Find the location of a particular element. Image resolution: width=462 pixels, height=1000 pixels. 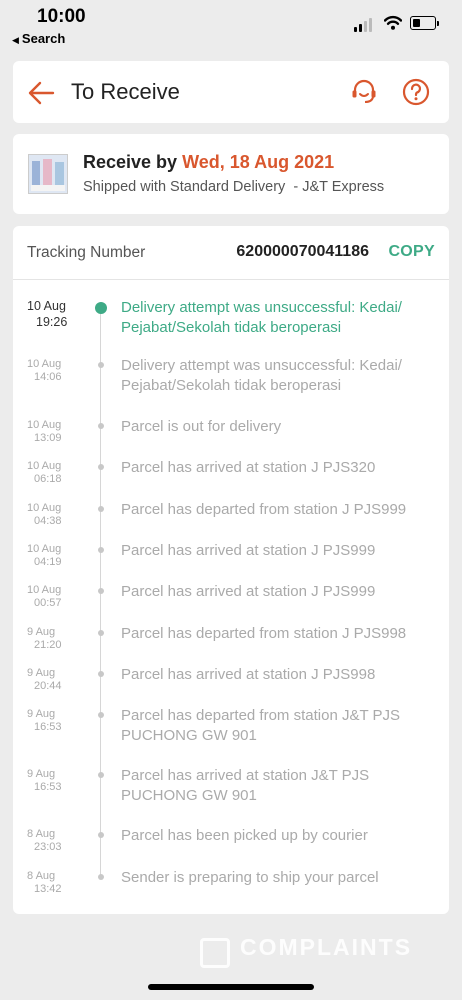

event-time: 19:26 is located at coordinates (52, 322).